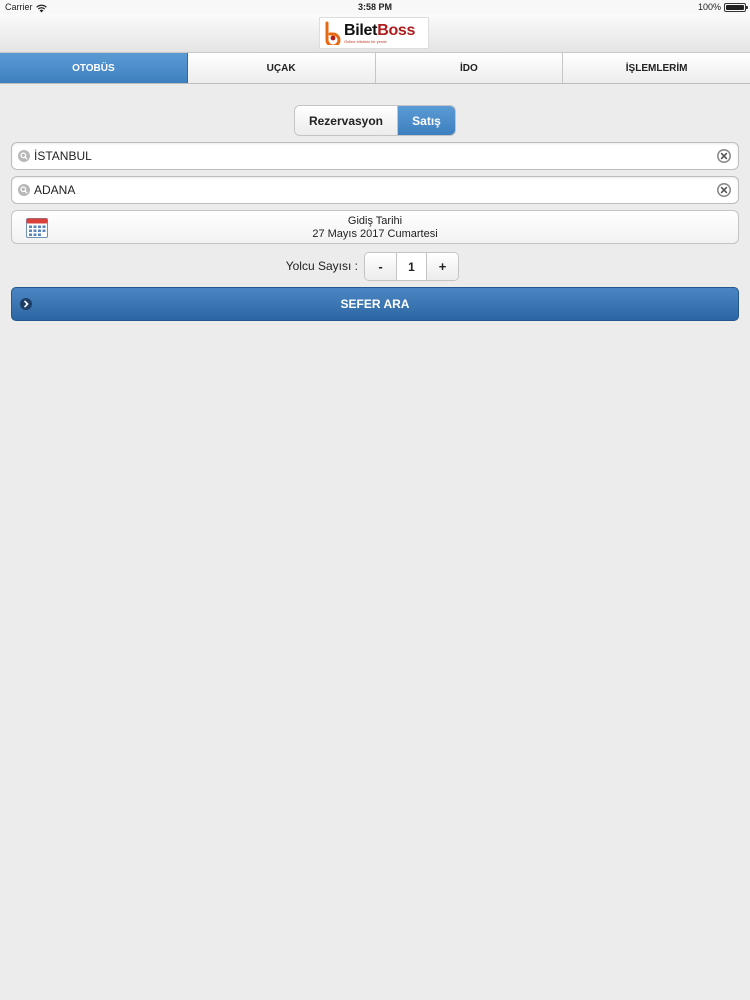 This screenshot has height=1000, width=750. I want to click on search-button-label: SEFER ARA, so click(375, 304).